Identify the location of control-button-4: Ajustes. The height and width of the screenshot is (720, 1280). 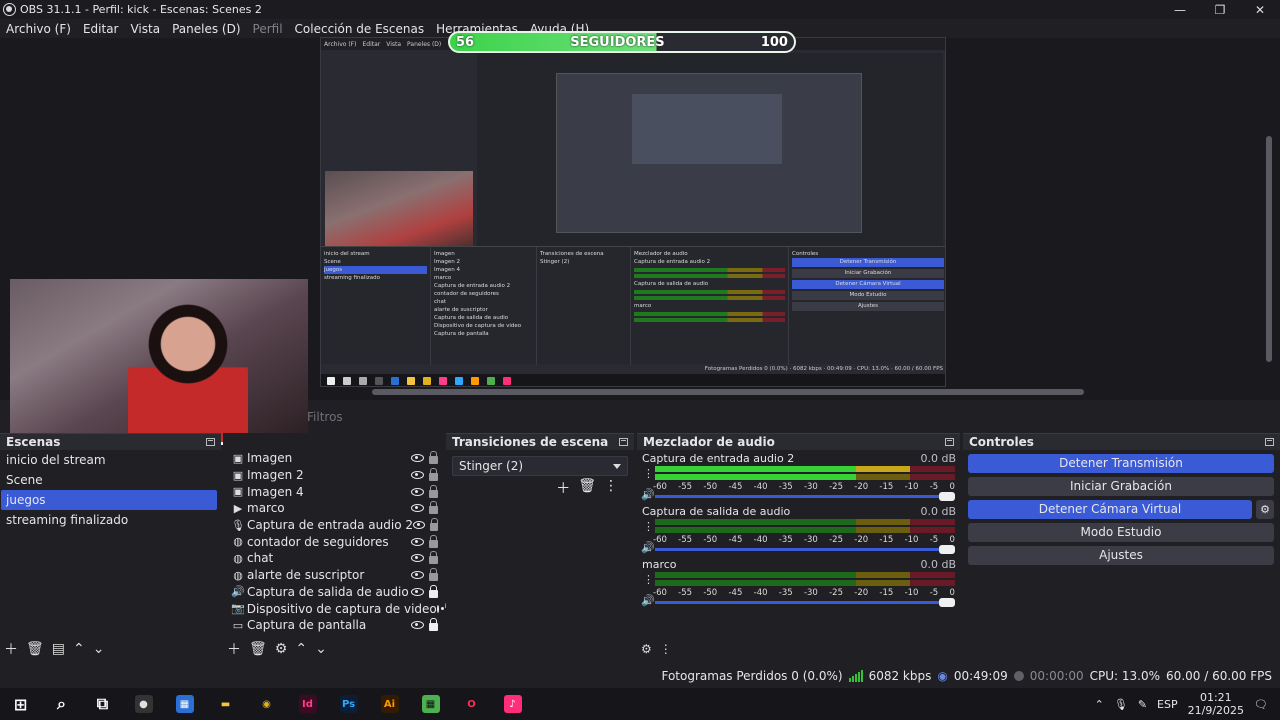
(1121, 555).